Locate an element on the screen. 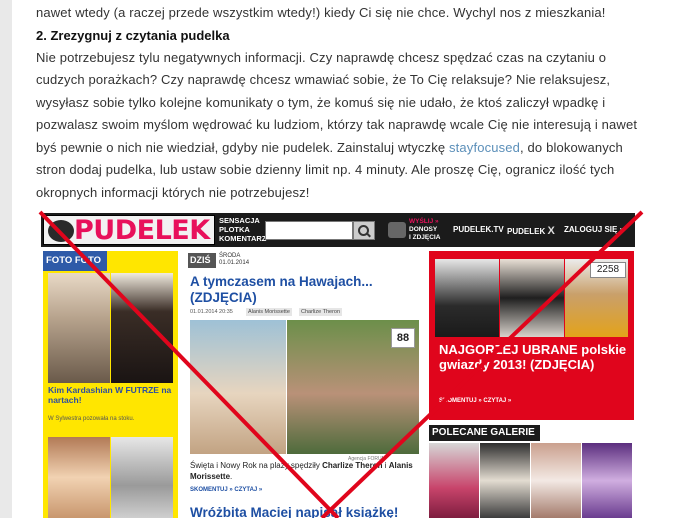 The width and height of the screenshot is (677, 518). caption-text: . is located at coordinates (231, 476).